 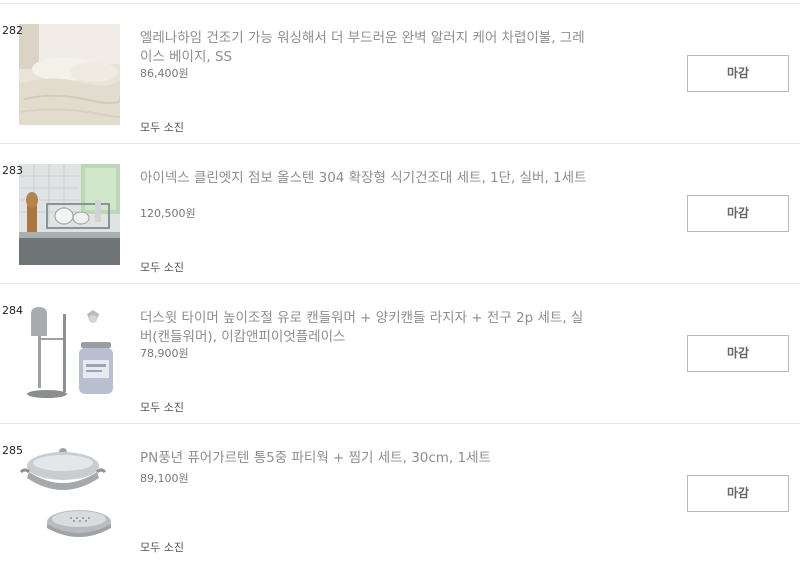 I want to click on rank-number: 283, so click(x=12, y=170).